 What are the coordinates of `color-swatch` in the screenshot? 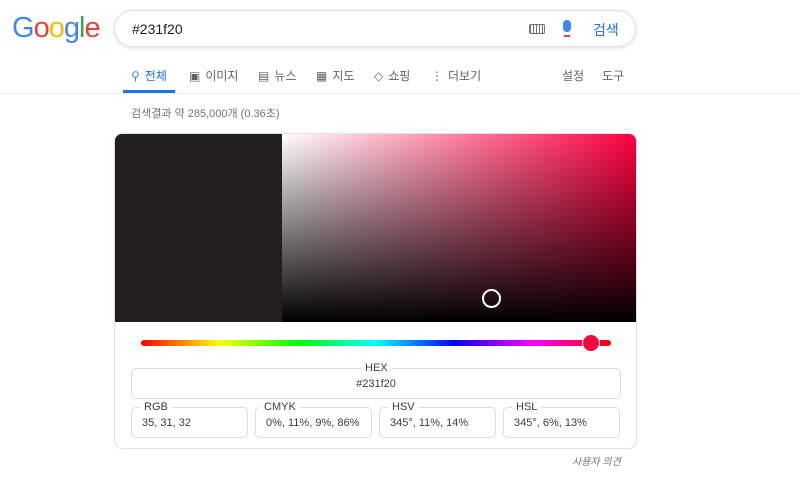 It's located at (198, 228).